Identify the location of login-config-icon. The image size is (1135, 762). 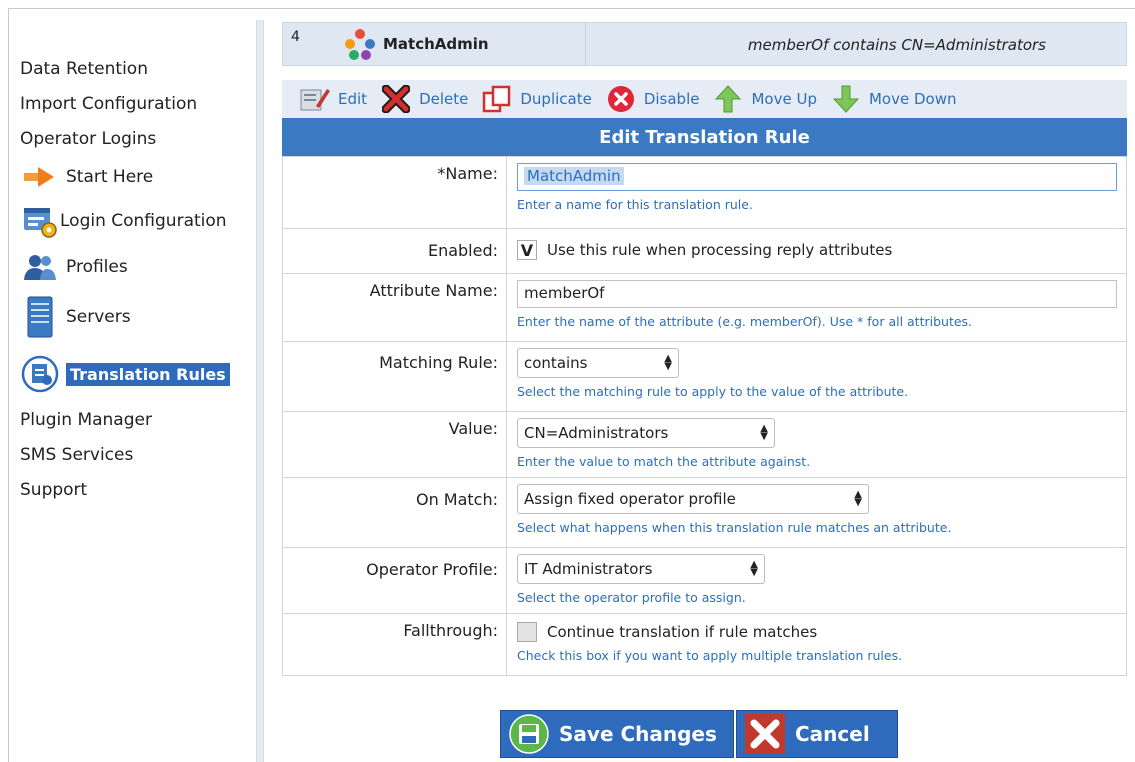
(40, 221).